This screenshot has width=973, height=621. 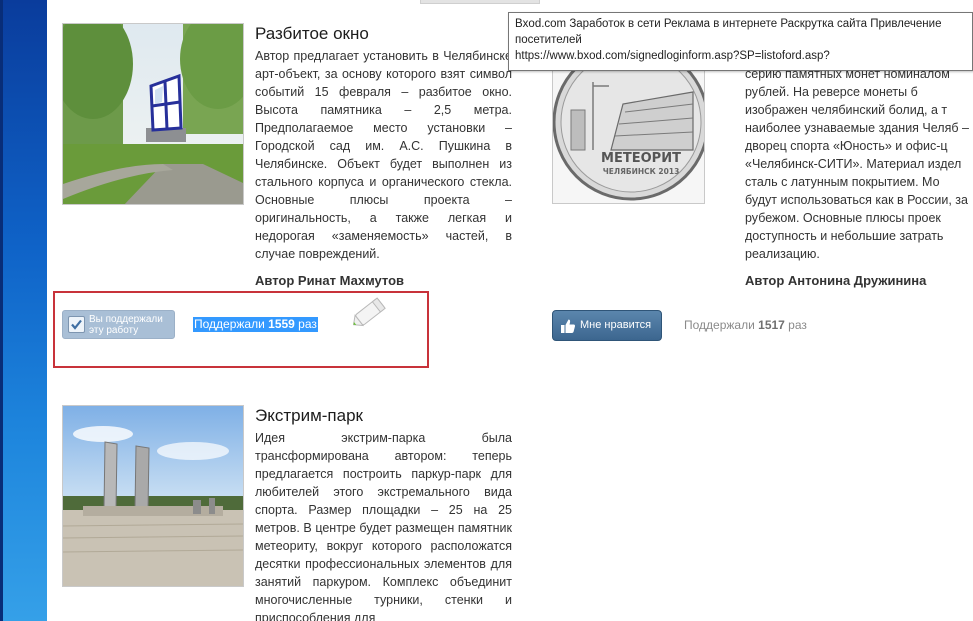 What do you see at coordinates (330, 280) in the screenshot?
I see `card-author: Автор Ринат Махмутов` at bounding box center [330, 280].